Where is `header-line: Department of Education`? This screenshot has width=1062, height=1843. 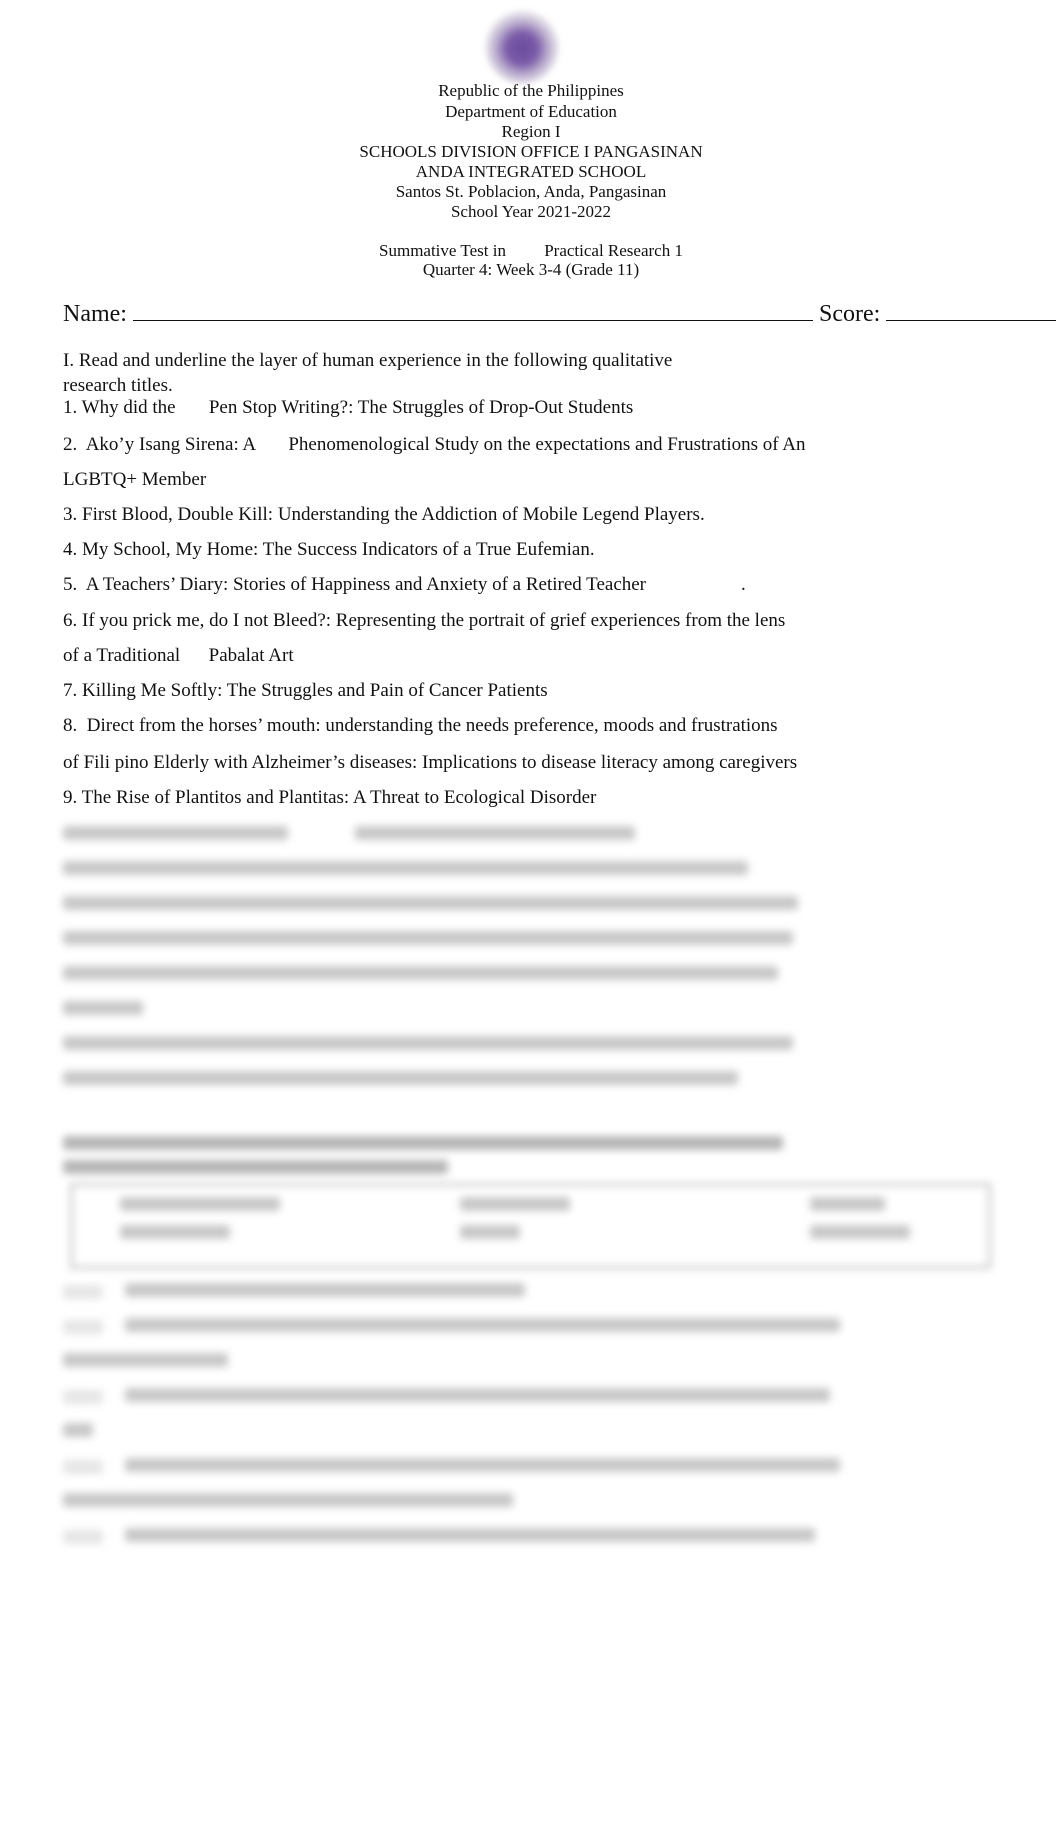 header-line: Department of Education is located at coordinates (531, 111).